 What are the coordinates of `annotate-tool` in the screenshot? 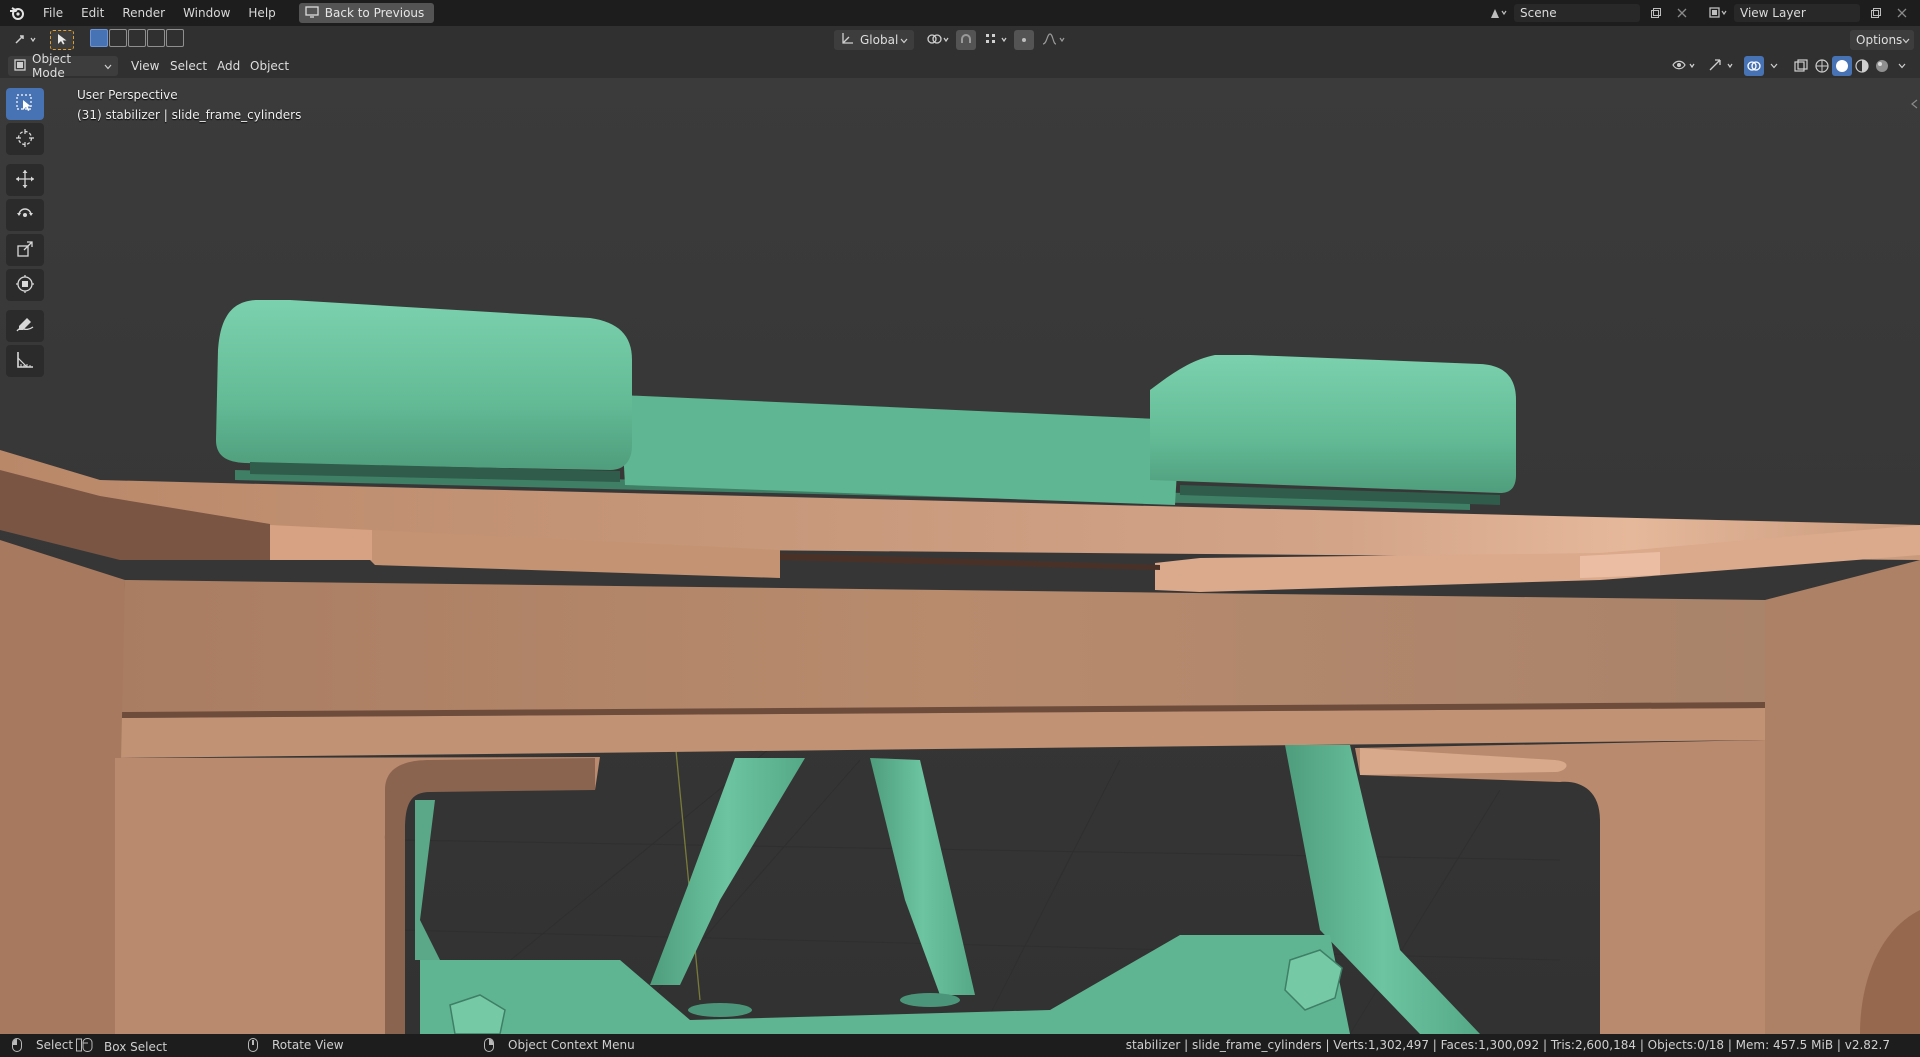 It's located at (25, 326).